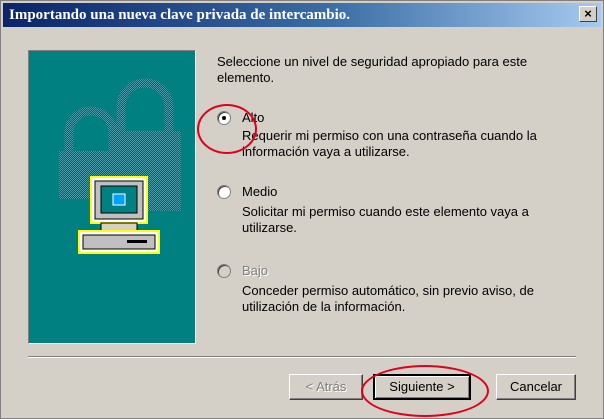  What do you see at coordinates (120, 166) in the screenshot?
I see `padlock-computer-icon` at bounding box center [120, 166].